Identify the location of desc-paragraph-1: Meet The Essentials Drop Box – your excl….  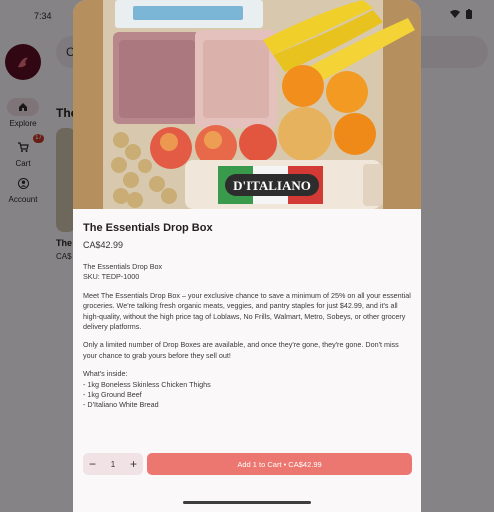
(247, 311).